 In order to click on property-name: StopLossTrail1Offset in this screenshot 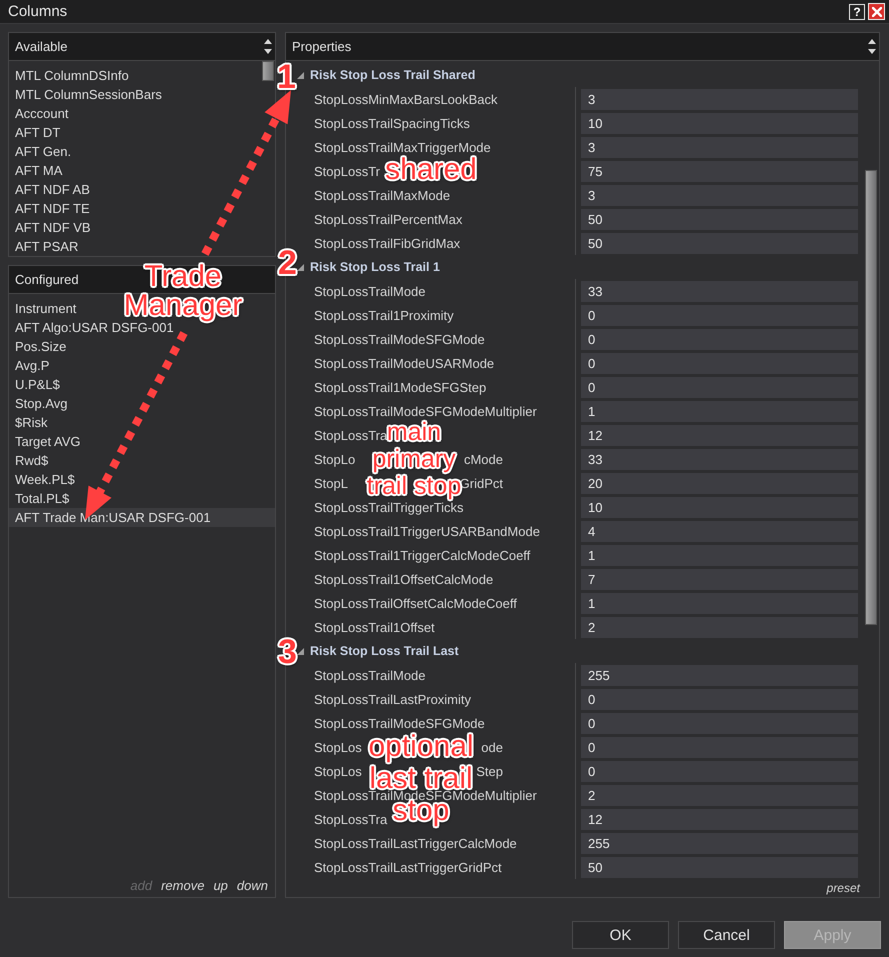, I will do `click(374, 627)`.